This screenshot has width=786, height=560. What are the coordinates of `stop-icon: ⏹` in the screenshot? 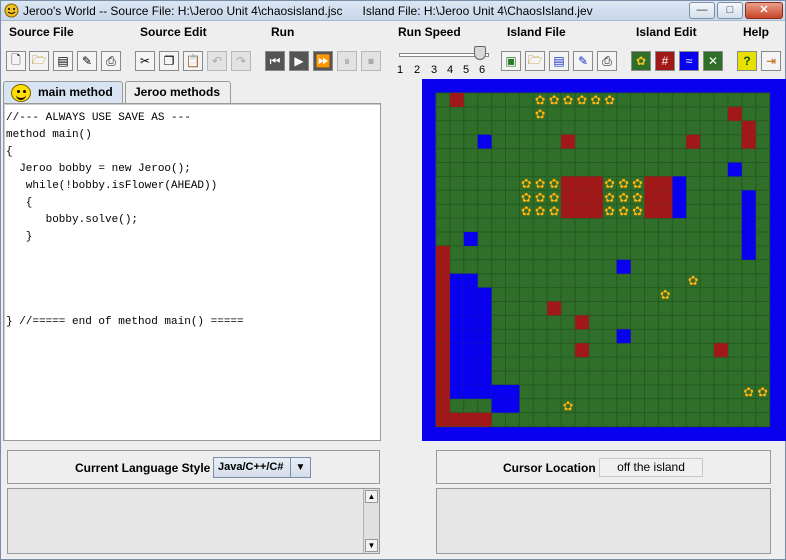 It's located at (371, 61).